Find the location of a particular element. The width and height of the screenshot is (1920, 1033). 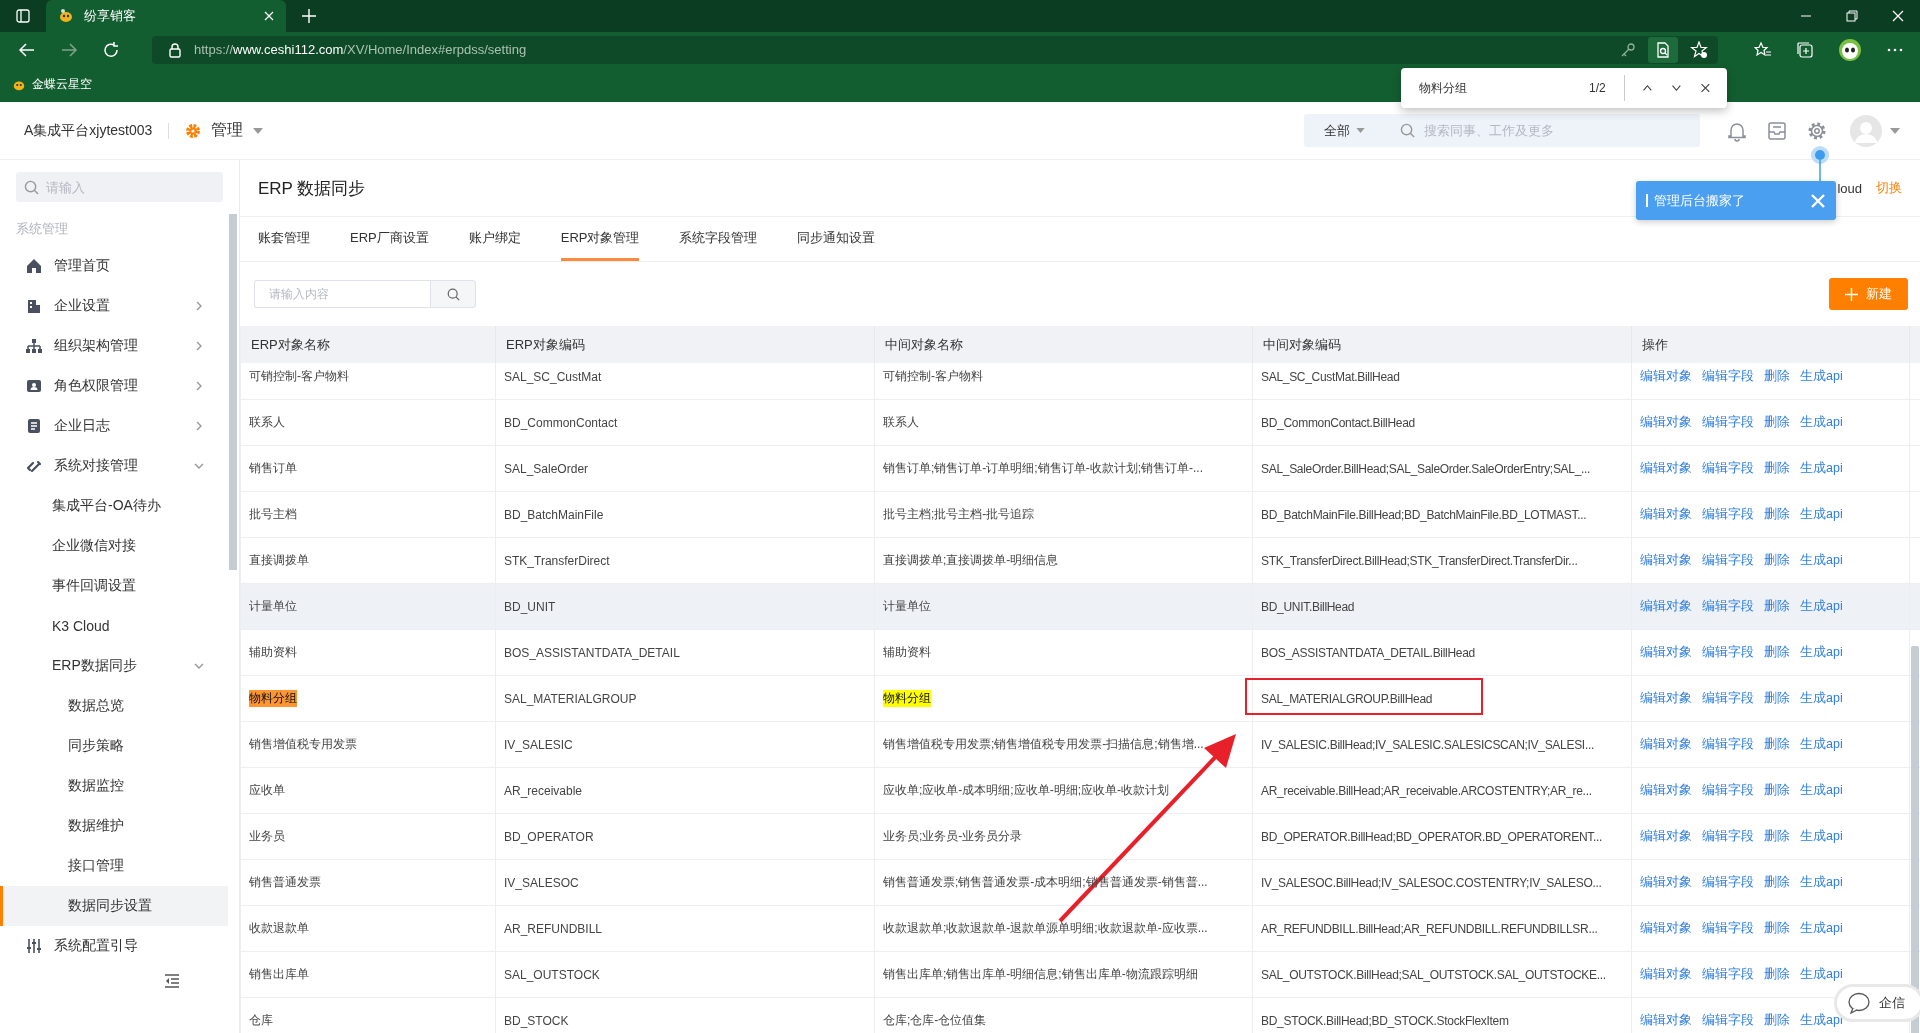

account-name: loud is located at coordinates (1849, 188).